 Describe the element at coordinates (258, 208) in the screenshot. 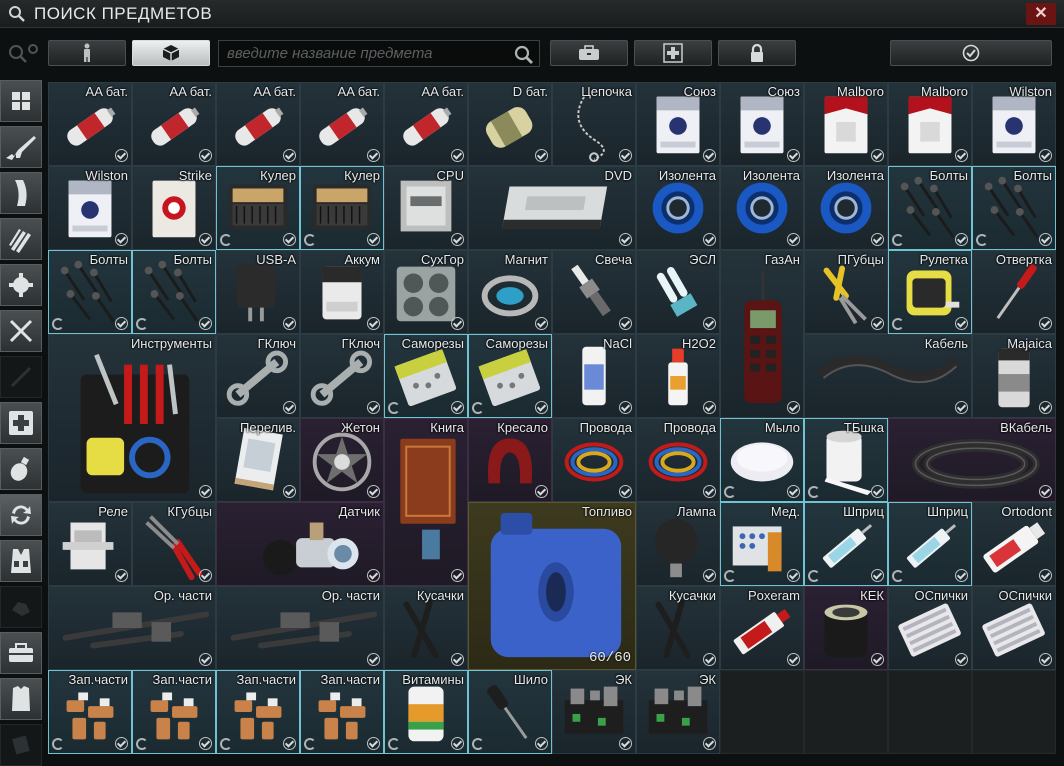

I see `item-slot-cooler: Кулер` at that location.